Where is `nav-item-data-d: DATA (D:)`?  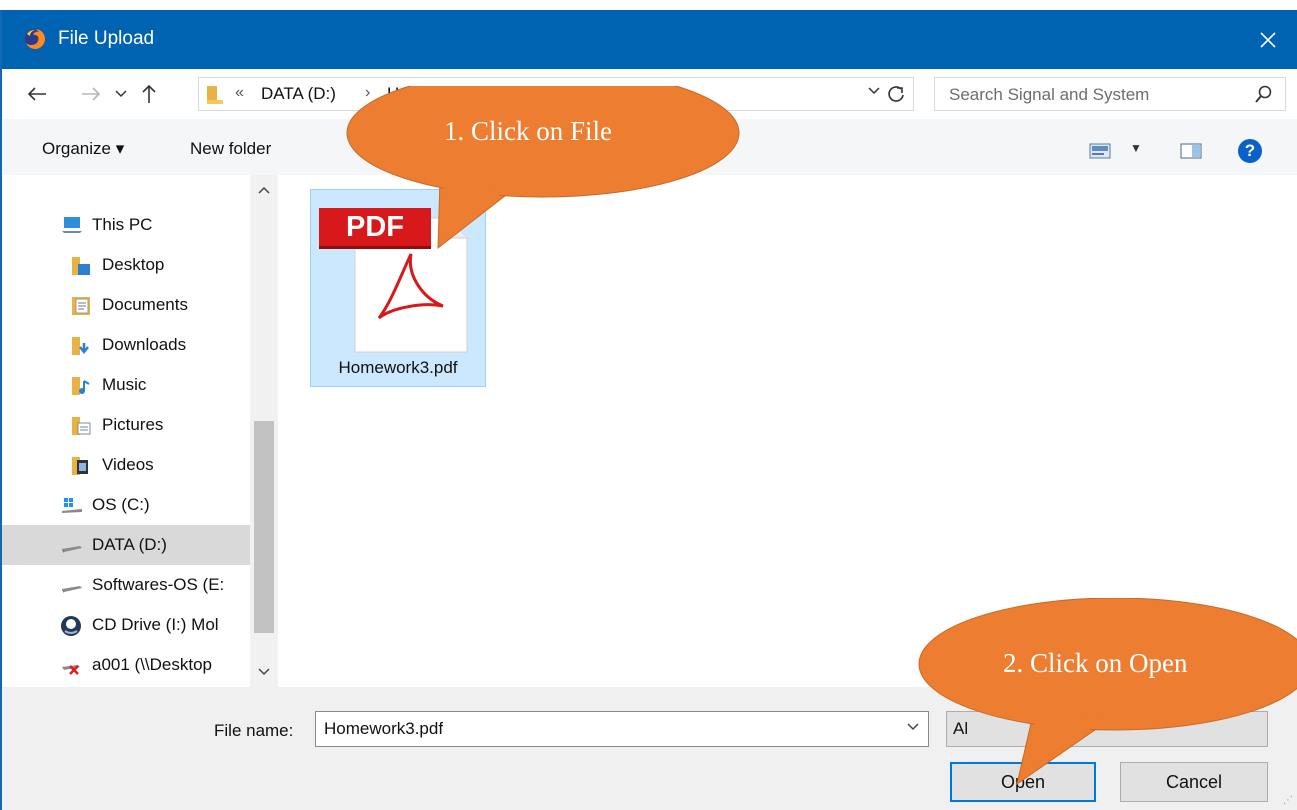
nav-item-data-d: DATA (D:) is located at coordinates (126, 545).